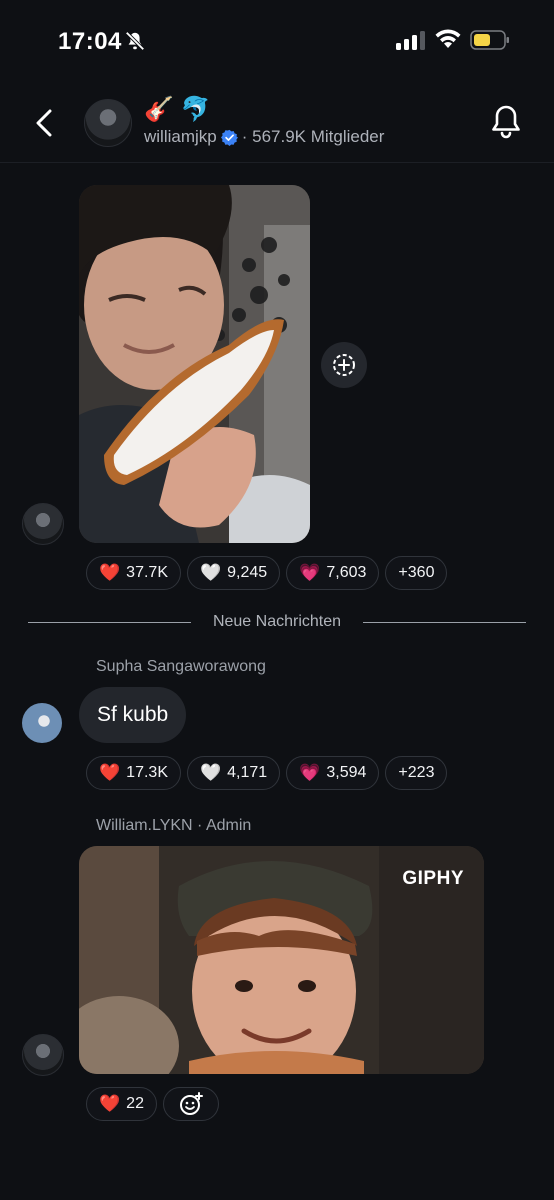  I want to click on reaction-red-heart: ❤️ 17.3K, so click(133, 773).